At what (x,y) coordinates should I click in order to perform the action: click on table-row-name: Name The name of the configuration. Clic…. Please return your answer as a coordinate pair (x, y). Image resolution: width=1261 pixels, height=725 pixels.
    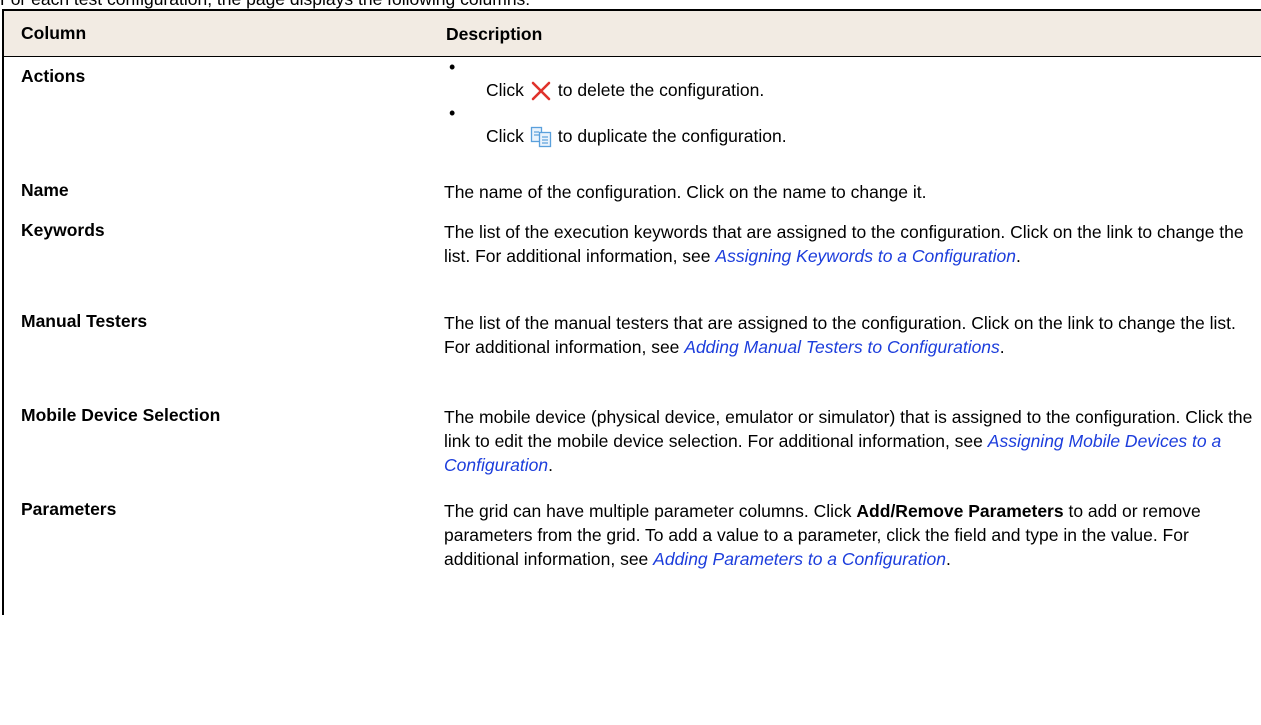
    Looking at the image, I should click on (632, 194).